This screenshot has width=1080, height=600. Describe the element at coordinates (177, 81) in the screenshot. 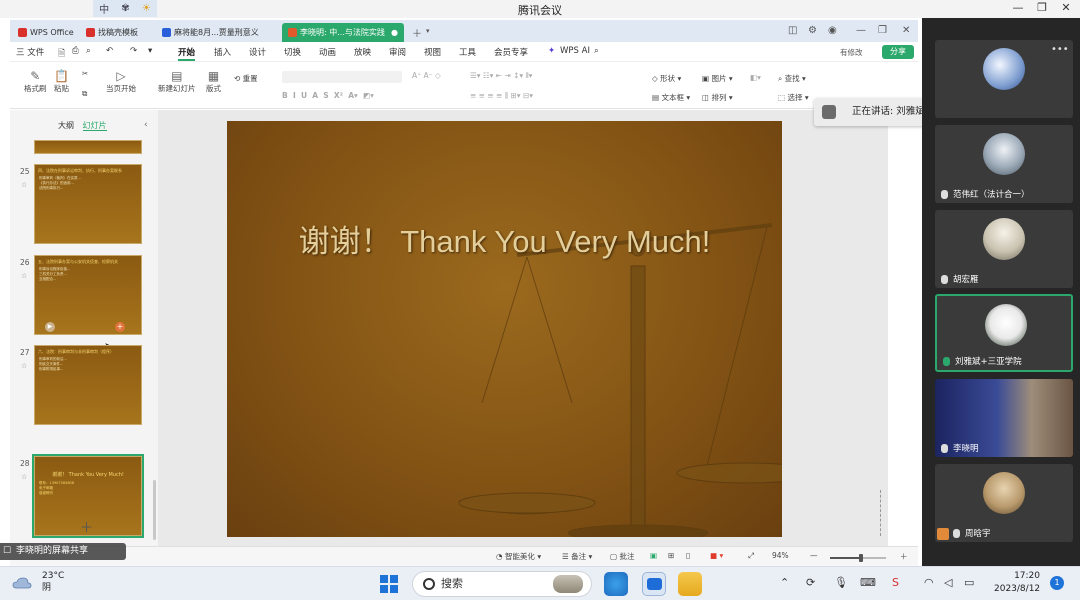

I see `new-slide-button: ▤ 新建幻灯片` at that location.